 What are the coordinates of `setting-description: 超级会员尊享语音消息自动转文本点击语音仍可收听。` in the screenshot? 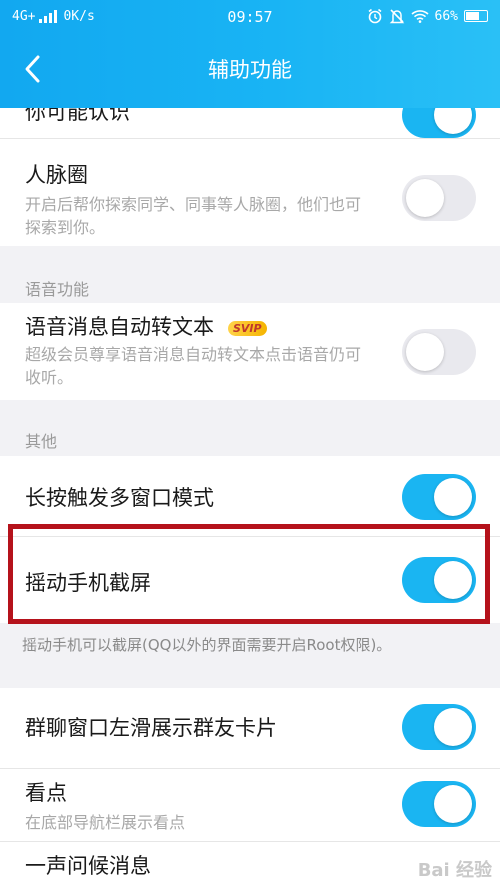 It's located at (193, 366).